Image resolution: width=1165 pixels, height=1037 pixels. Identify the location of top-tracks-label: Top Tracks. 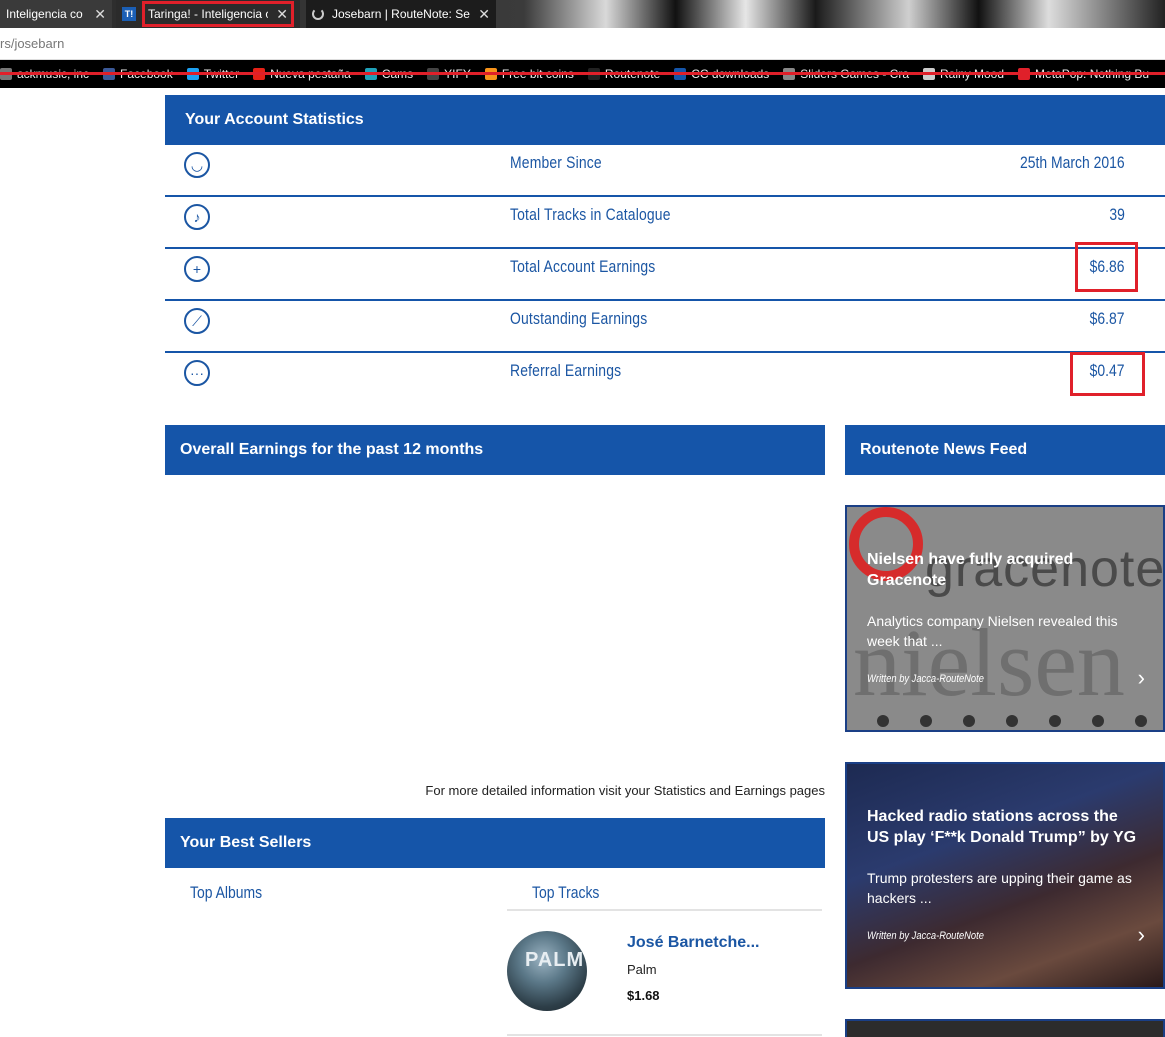
(566, 892).